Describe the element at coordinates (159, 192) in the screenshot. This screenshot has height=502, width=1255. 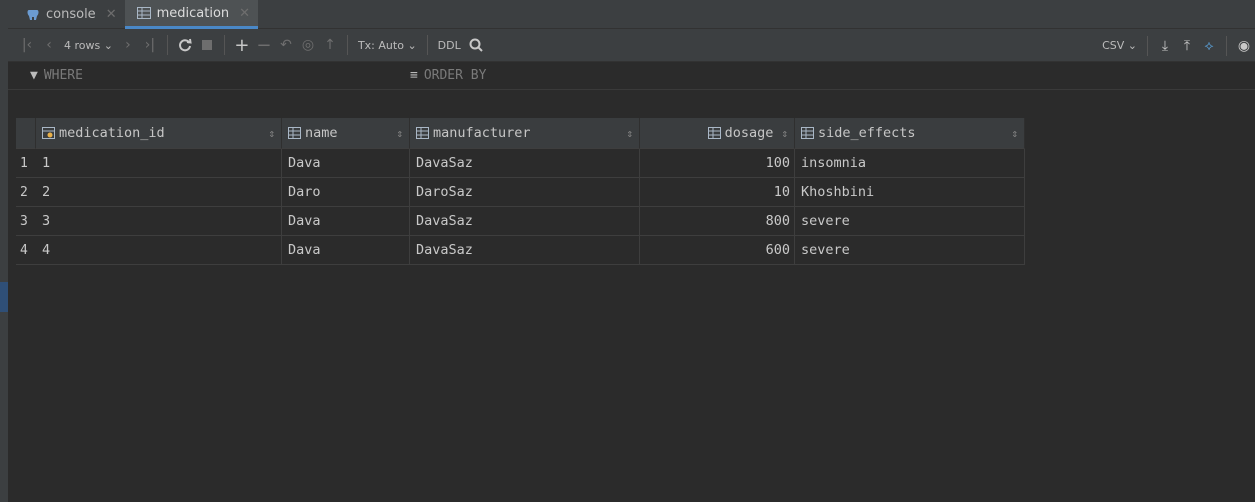
I see `cell-medication-id: 2` at that location.